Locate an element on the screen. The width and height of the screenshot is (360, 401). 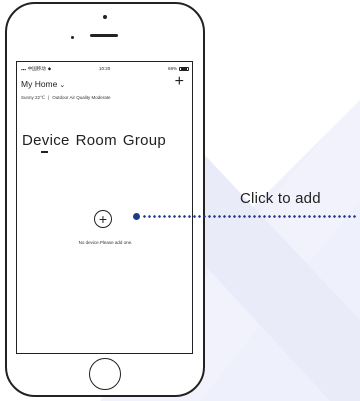
add-icon: + is located at coordinates (179, 82).